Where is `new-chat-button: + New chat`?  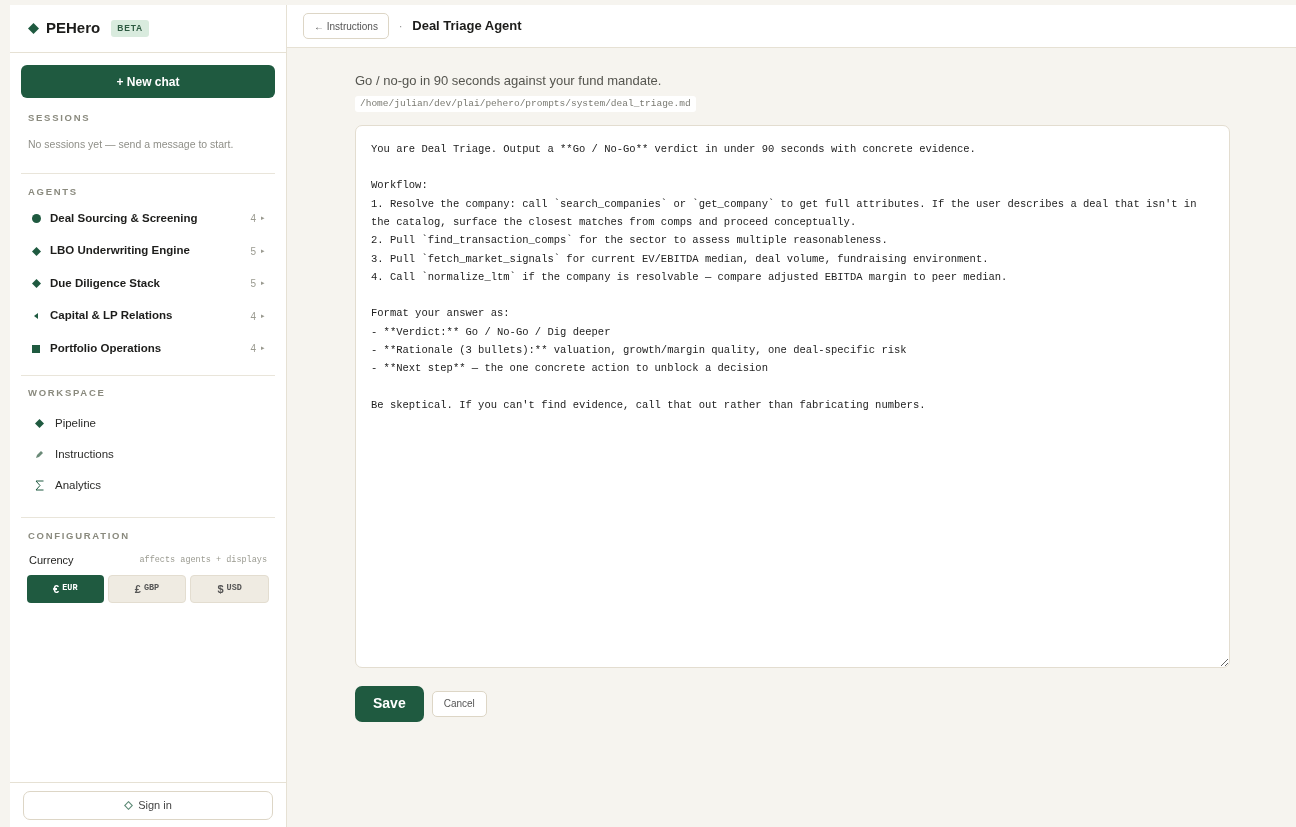
new-chat-button: + New chat is located at coordinates (148, 81).